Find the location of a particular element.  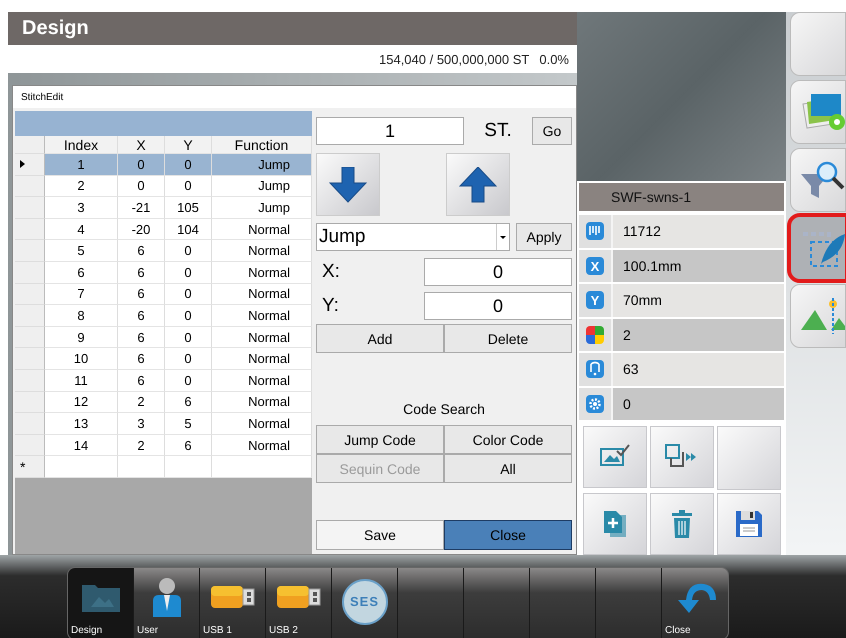

up-arrow-icon is located at coordinates (478, 184).